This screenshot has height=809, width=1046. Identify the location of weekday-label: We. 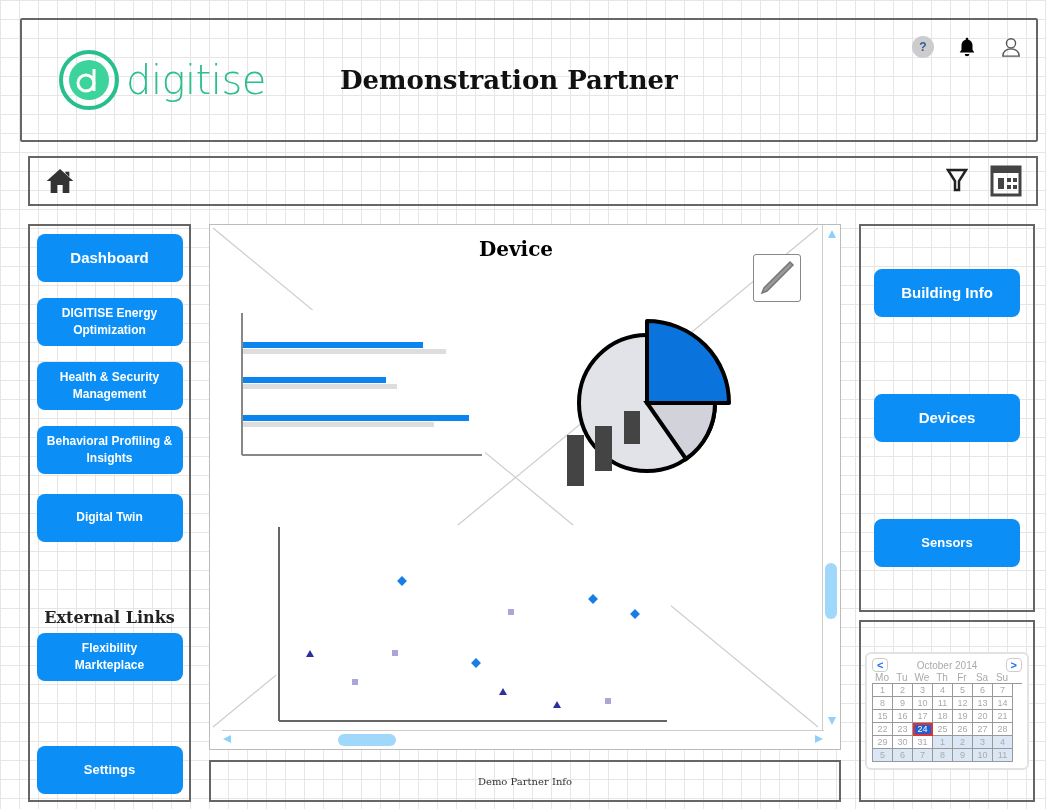
(922, 677).